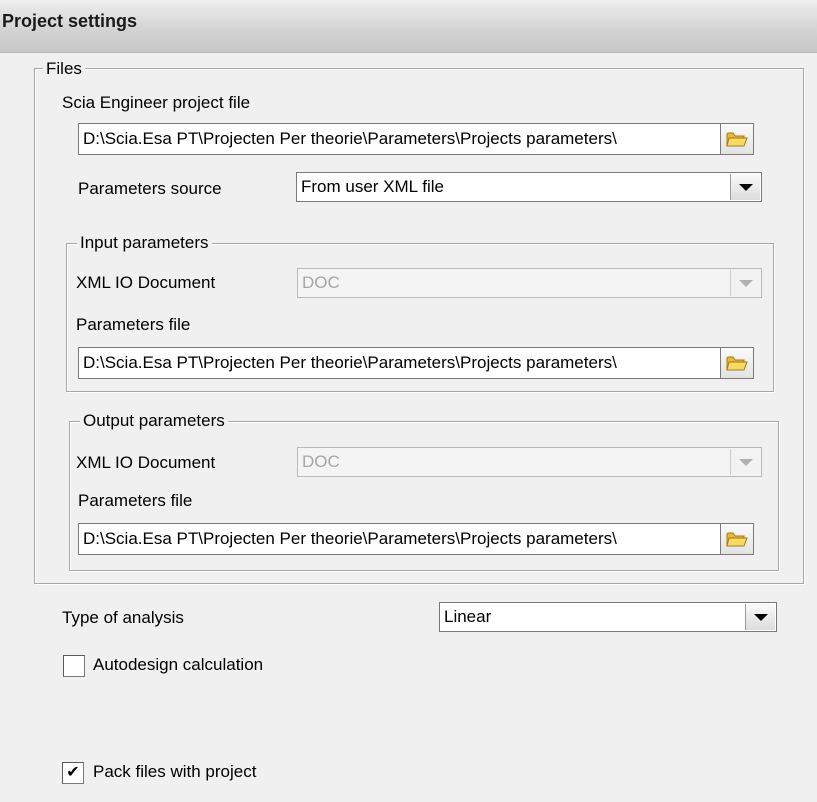 The image size is (817, 802). I want to click on output-params-file-browse-button, so click(737, 539).